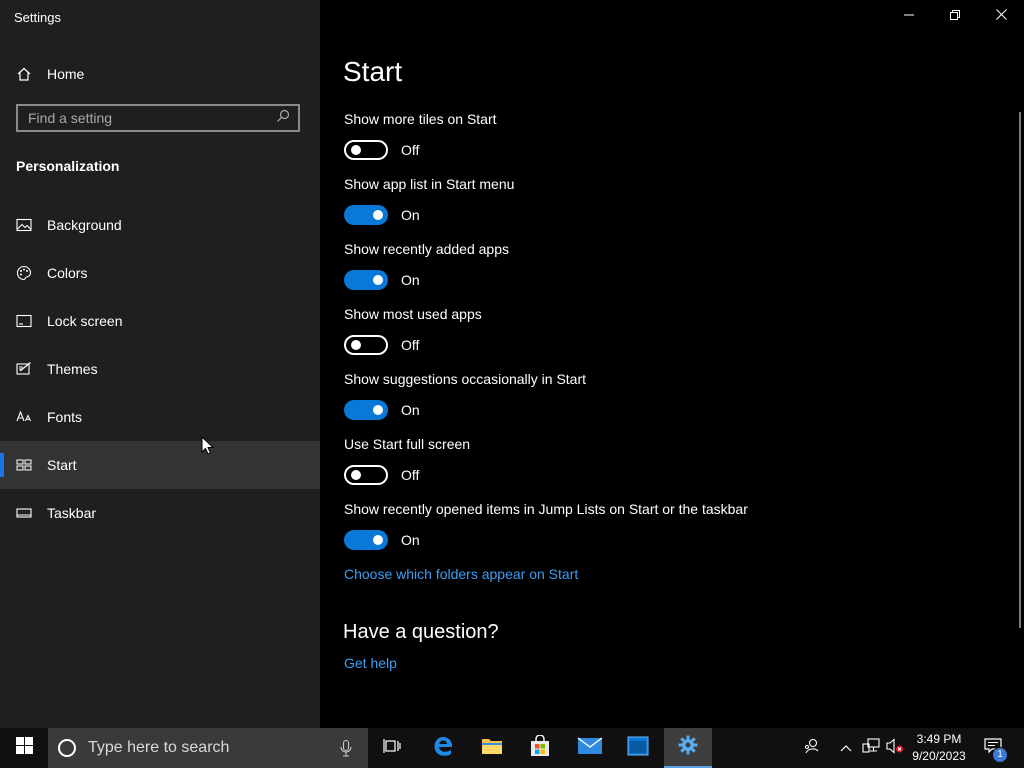 Image resolution: width=1024 pixels, height=768 pixels. Describe the element at coordinates (24, 417) in the screenshot. I see `fonts-icon` at that location.